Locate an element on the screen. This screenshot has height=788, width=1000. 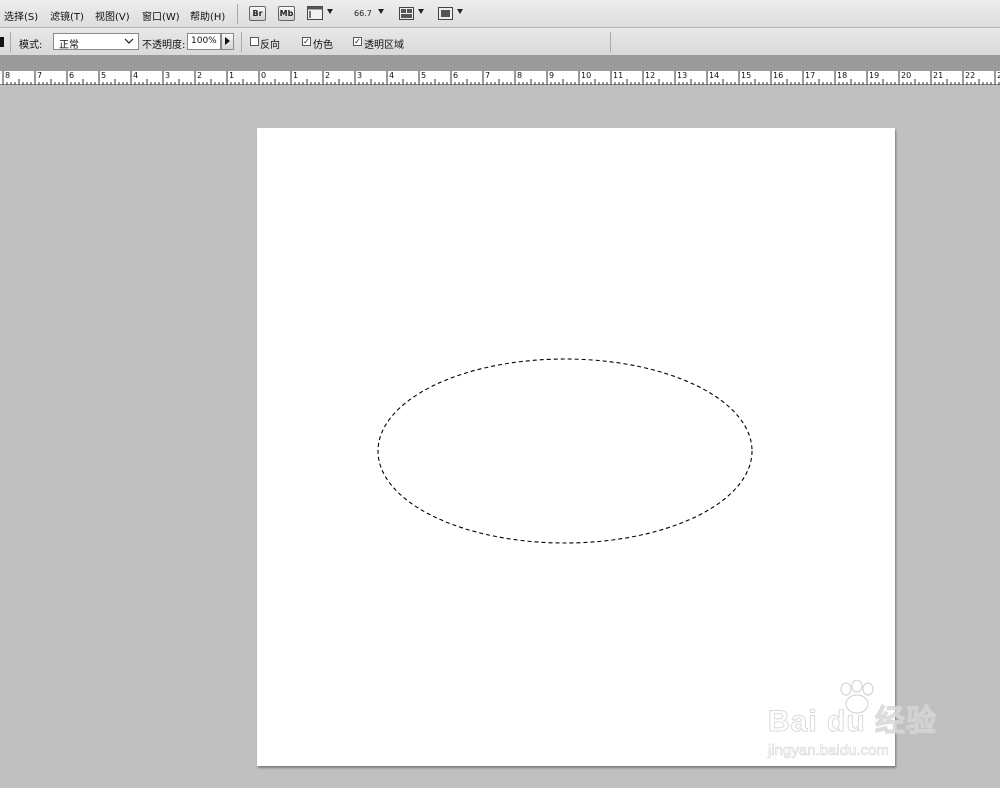
ruler-tick-label: 11 is located at coordinates (618, 75).